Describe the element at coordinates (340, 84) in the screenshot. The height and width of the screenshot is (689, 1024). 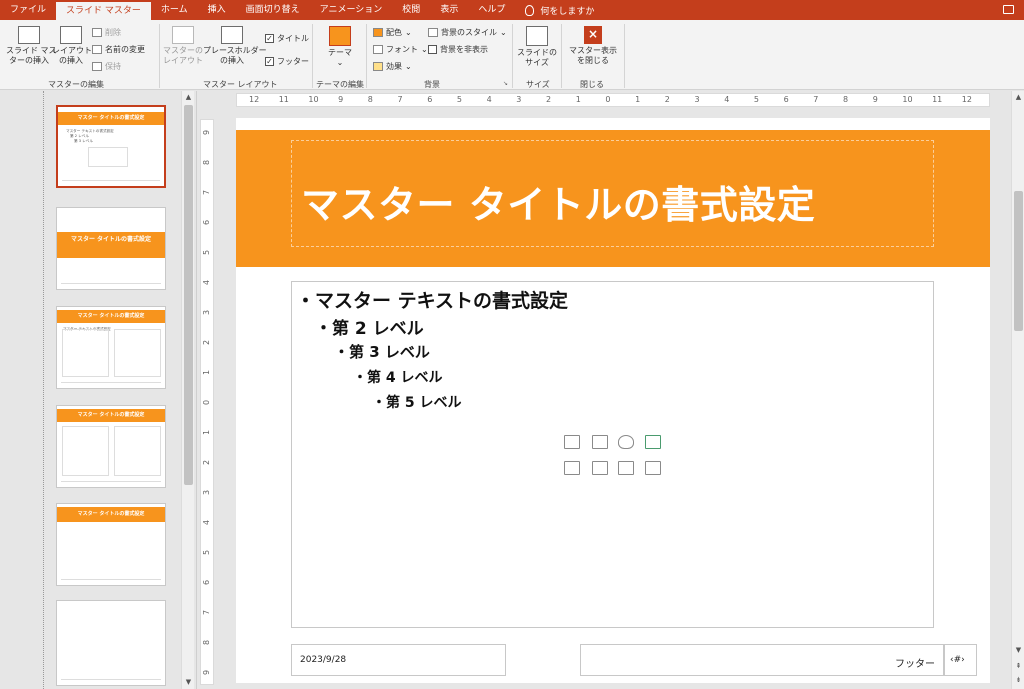
I see `group-label-edit-theme: テーマの編集` at that location.